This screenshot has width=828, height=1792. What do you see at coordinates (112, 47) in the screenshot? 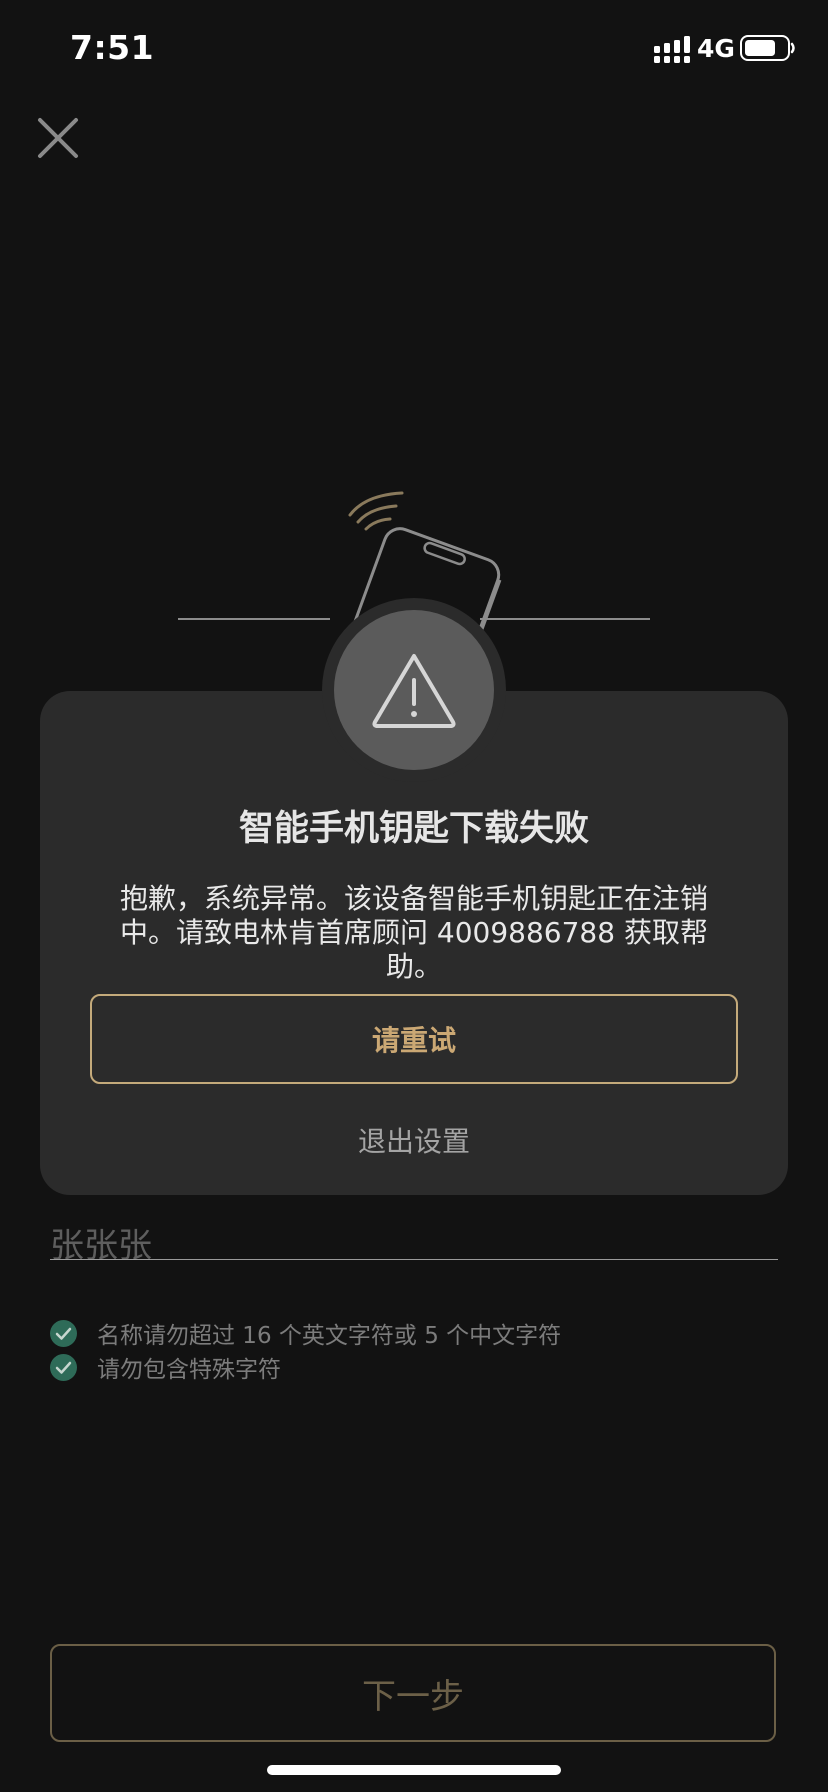
I see `status-time: 7:51` at bounding box center [112, 47].